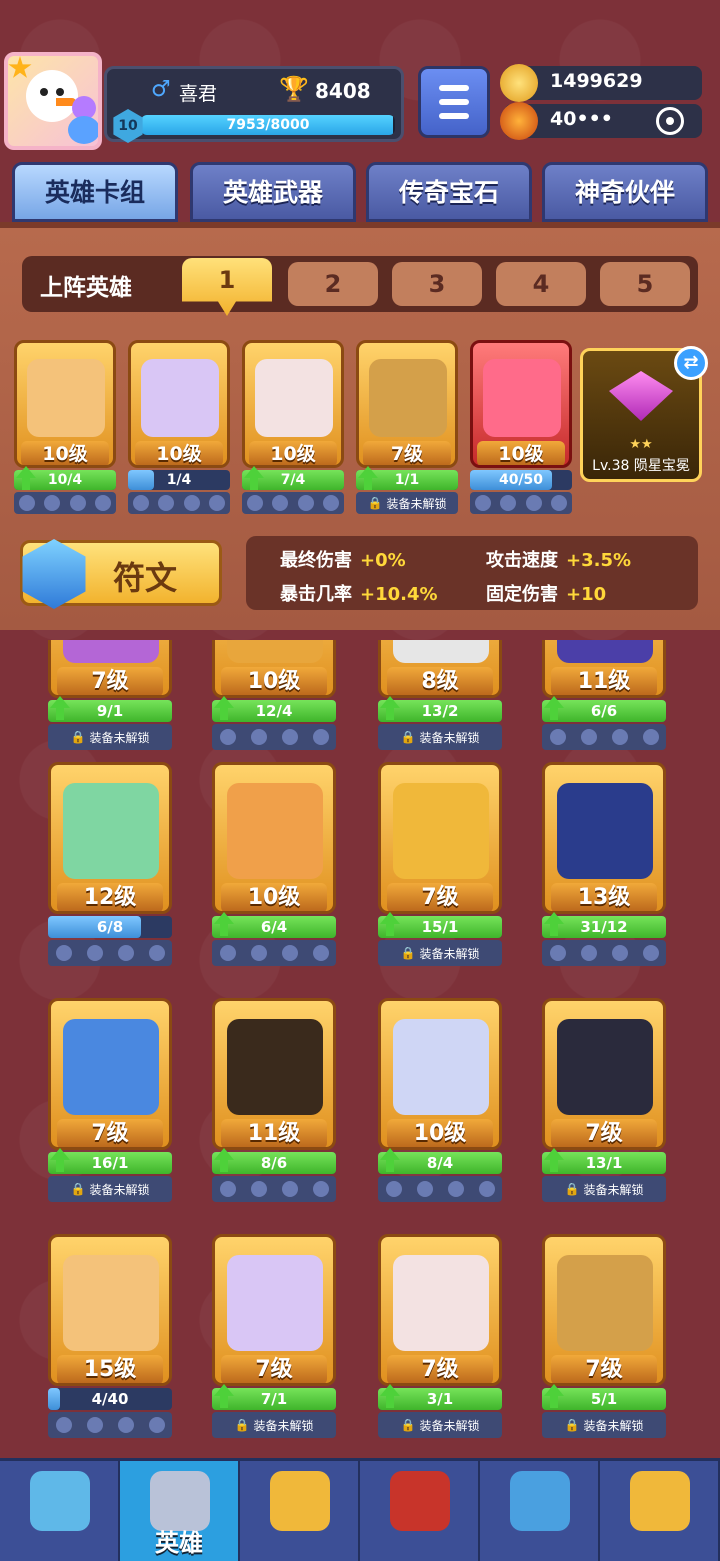 The width and height of the screenshot is (720, 1561). Describe the element at coordinates (604, 695) in the screenshot. I see `hero-card: 11级 6/6` at that location.